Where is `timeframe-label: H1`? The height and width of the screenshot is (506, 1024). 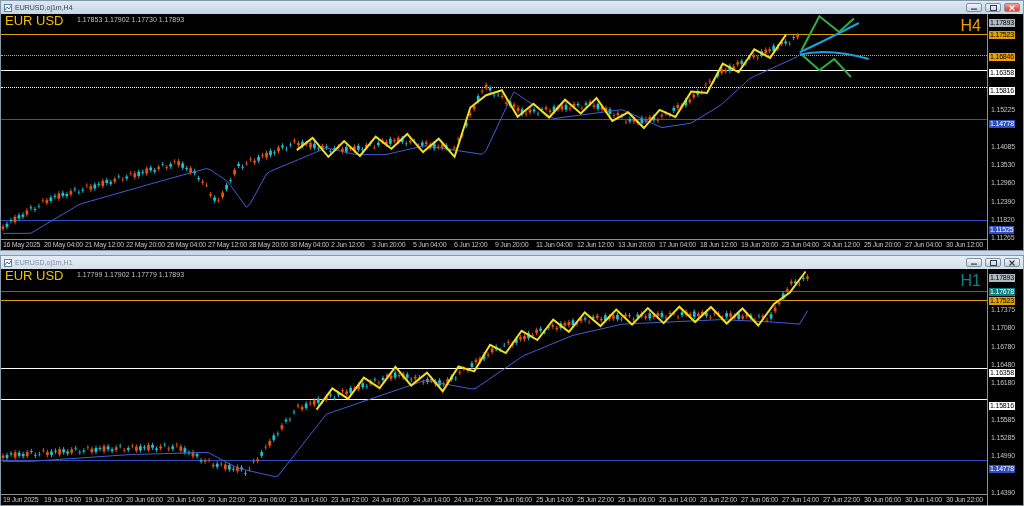
timeframe-label: H1 is located at coordinates (970, 281).